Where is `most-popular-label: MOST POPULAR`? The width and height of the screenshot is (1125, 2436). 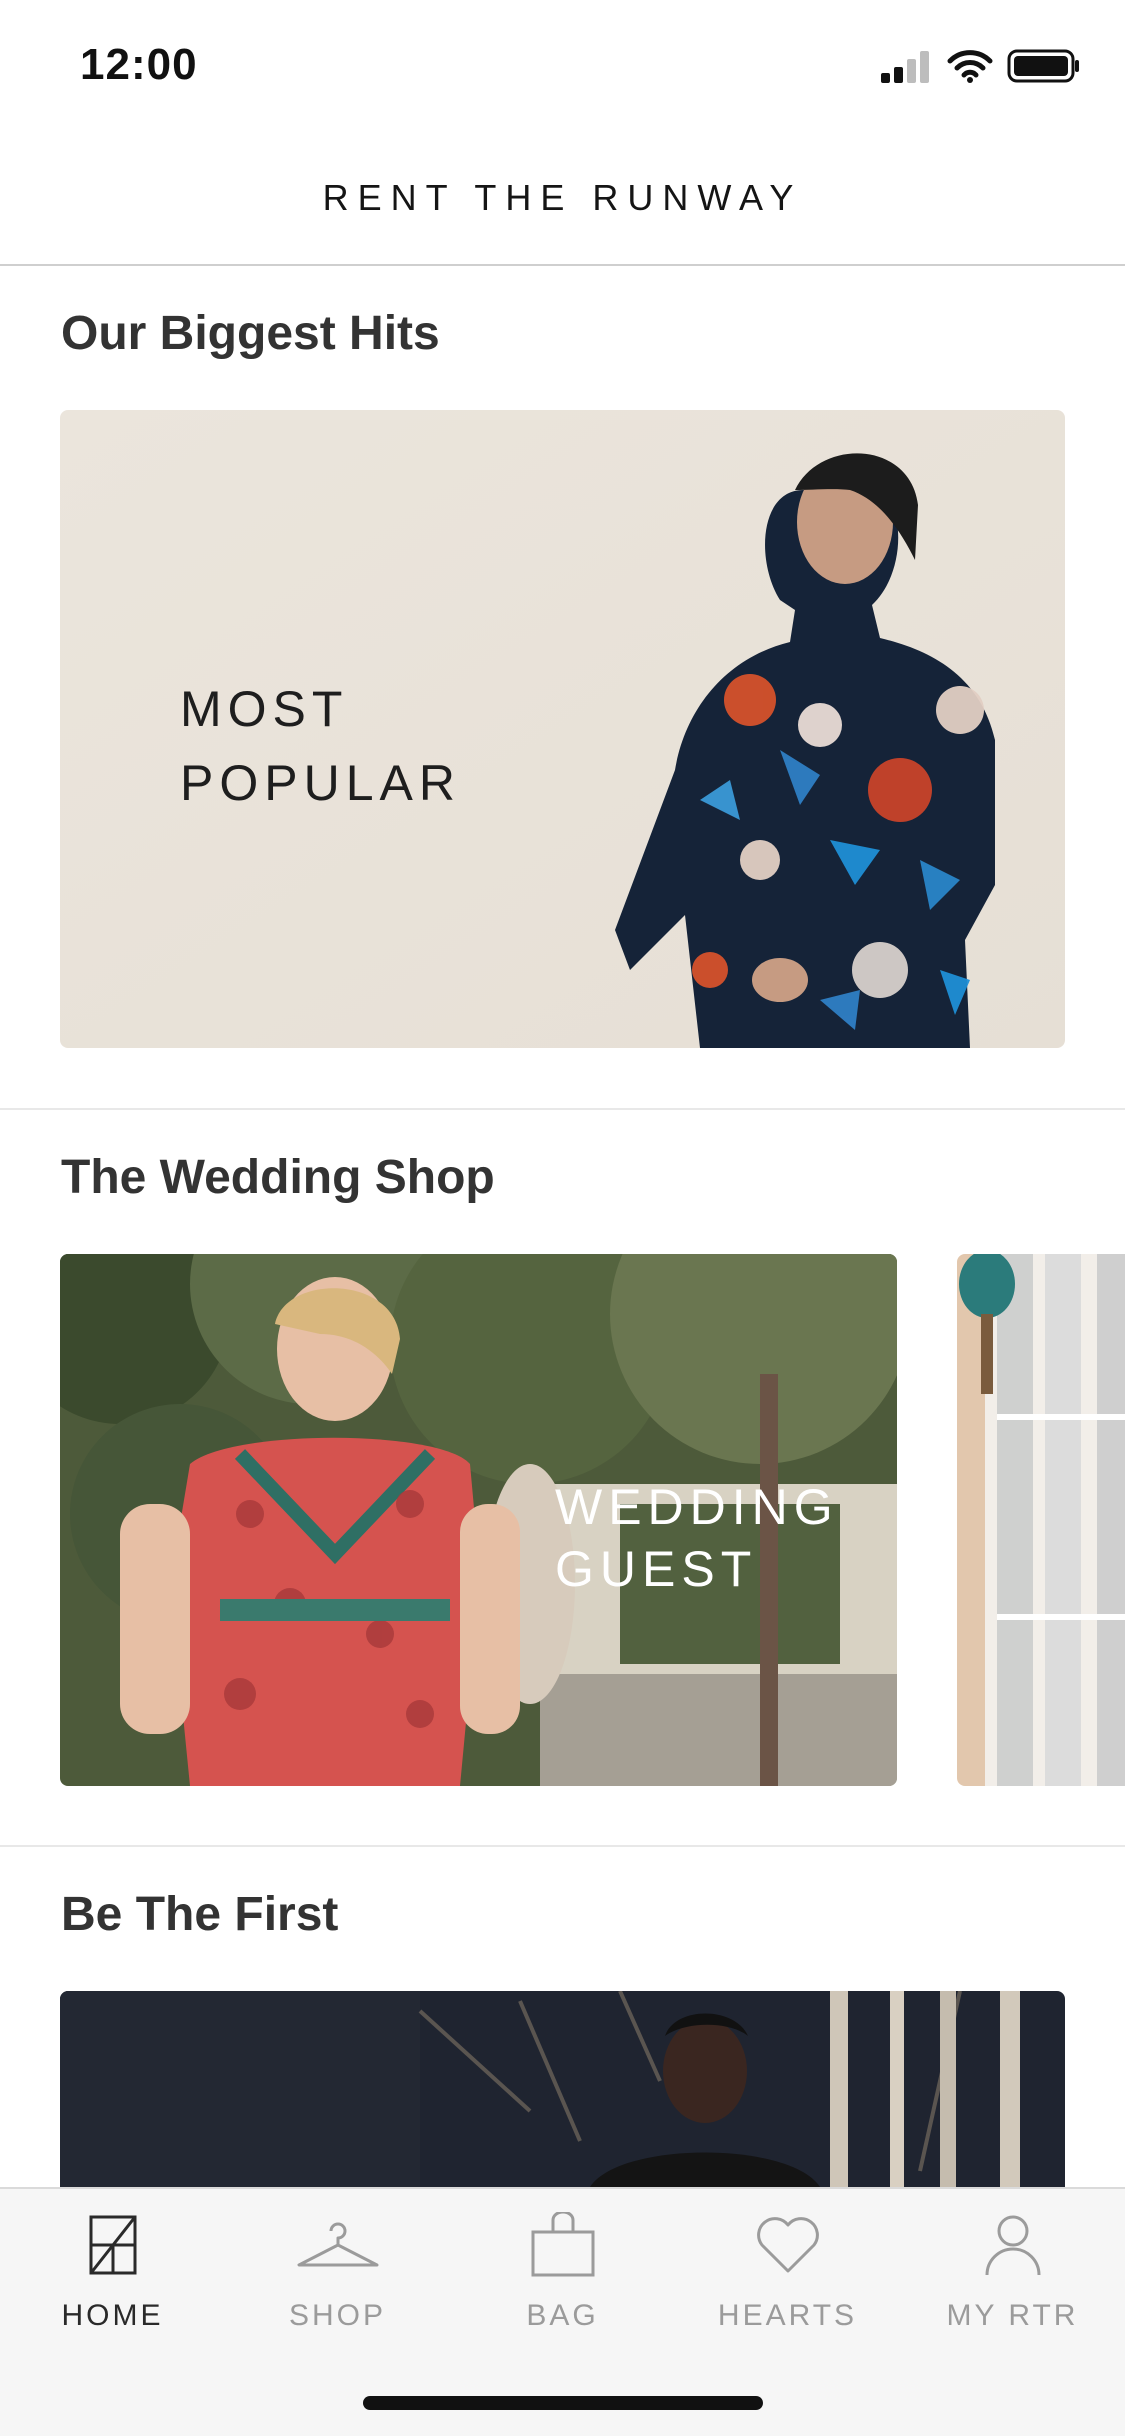 most-popular-label: MOST POPULAR is located at coordinates (320, 746).